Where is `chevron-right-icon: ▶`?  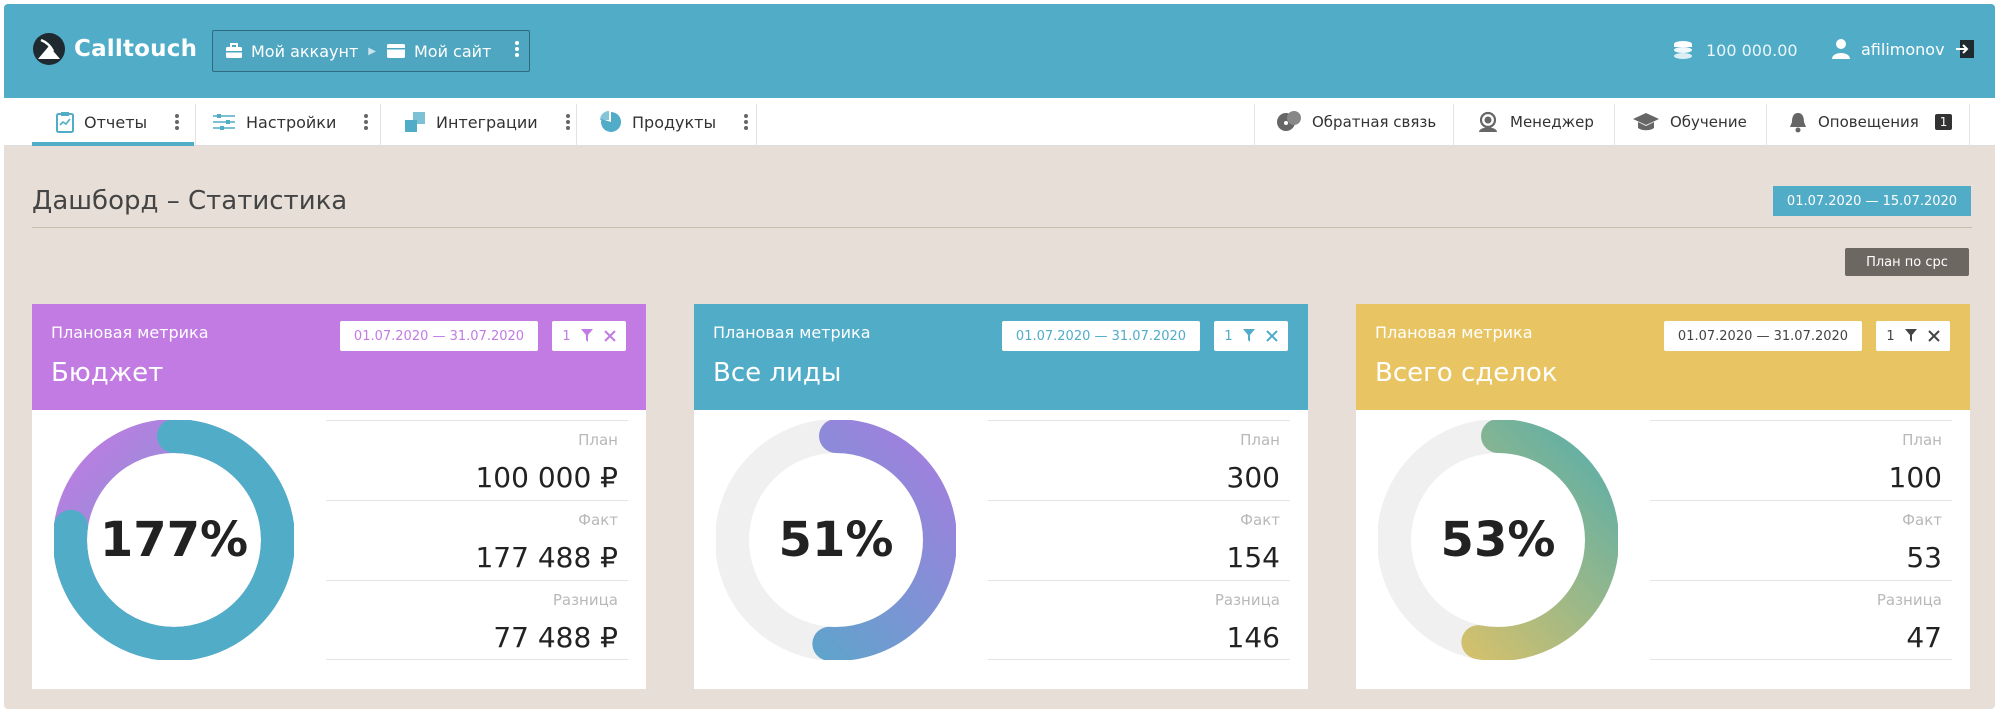
chevron-right-icon: ▶ is located at coordinates (372, 51).